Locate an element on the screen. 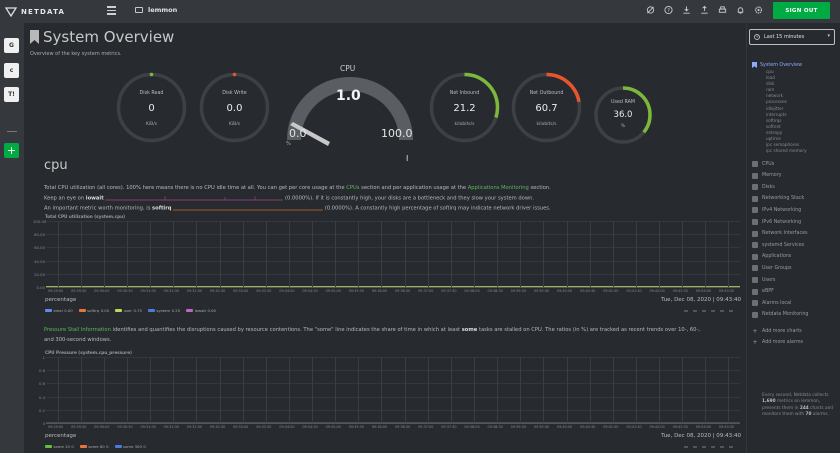 The height and width of the screenshot is (453, 840). help-icon: ? is located at coordinates (668, 10).